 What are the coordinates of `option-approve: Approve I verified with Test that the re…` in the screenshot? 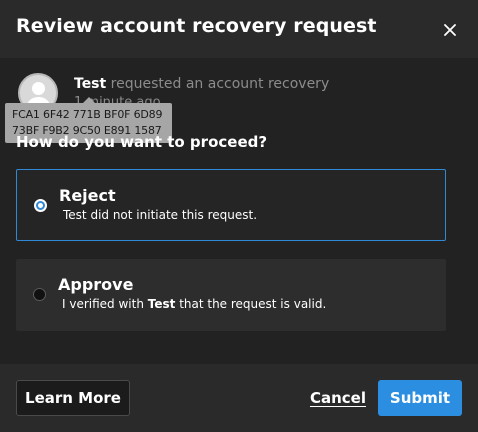 It's located at (231, 295).